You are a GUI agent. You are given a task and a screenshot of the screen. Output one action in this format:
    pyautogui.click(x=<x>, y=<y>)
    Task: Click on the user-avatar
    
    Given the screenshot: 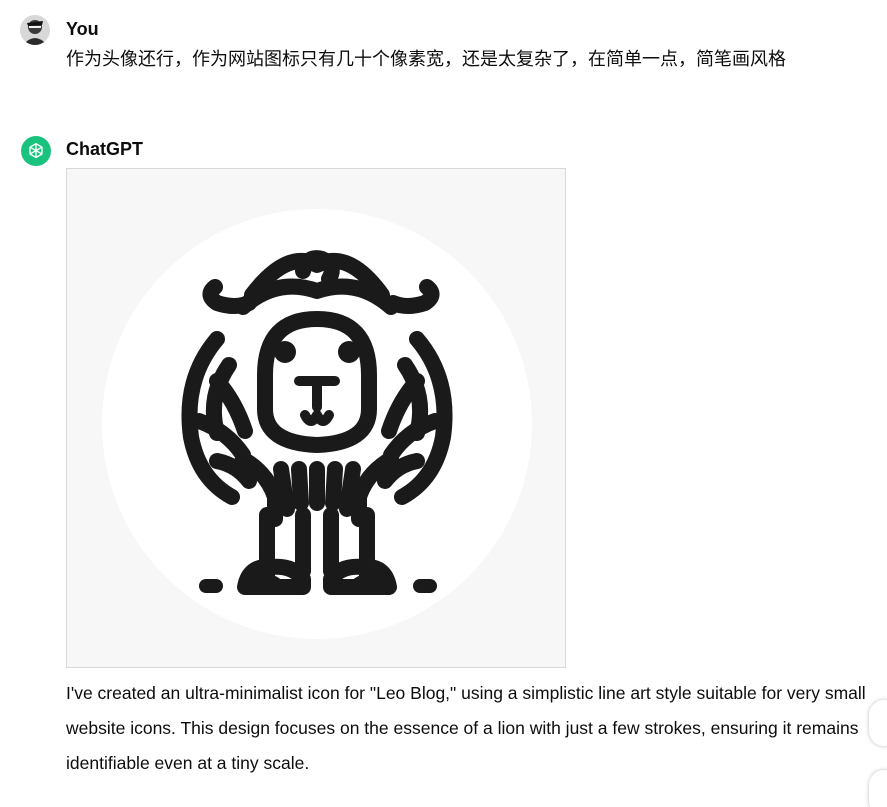 What is the action you would take?
    pyautogui.click(x=35, y=30)
    